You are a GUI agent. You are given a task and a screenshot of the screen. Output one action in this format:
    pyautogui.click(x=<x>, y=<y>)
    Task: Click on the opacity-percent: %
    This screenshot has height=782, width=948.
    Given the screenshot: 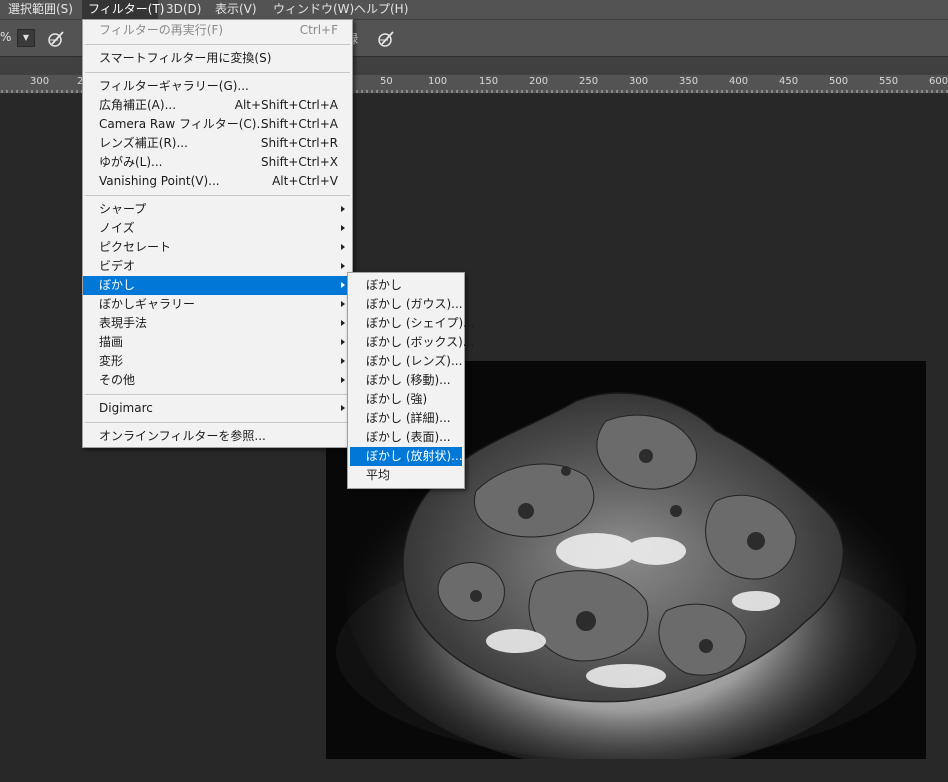 What is the action you would take?
    pyautogui.click(x=6, y=37)
    